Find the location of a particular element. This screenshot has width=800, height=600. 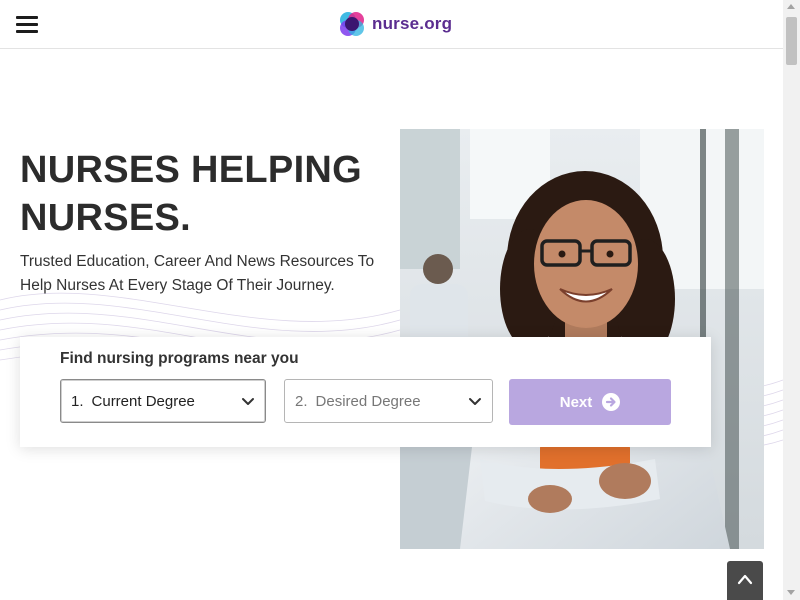

current-degree-select: 1. Current Degree is located at coordinates (163, 401).